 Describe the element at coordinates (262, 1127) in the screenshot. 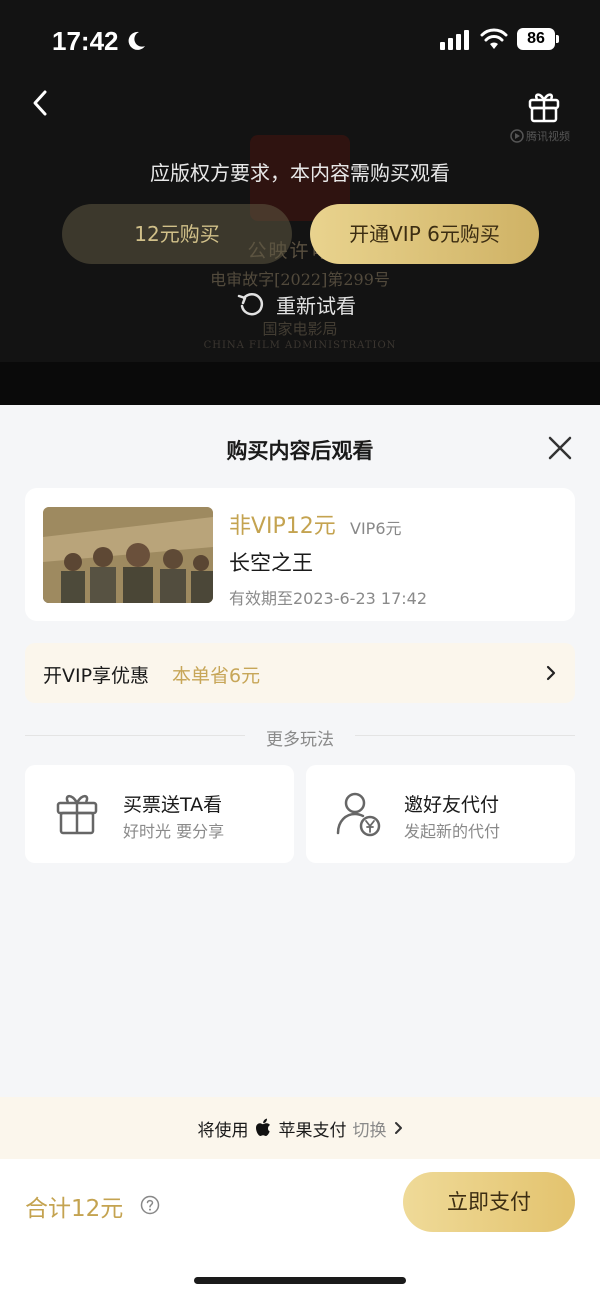

I see `apple-icon` at that location.